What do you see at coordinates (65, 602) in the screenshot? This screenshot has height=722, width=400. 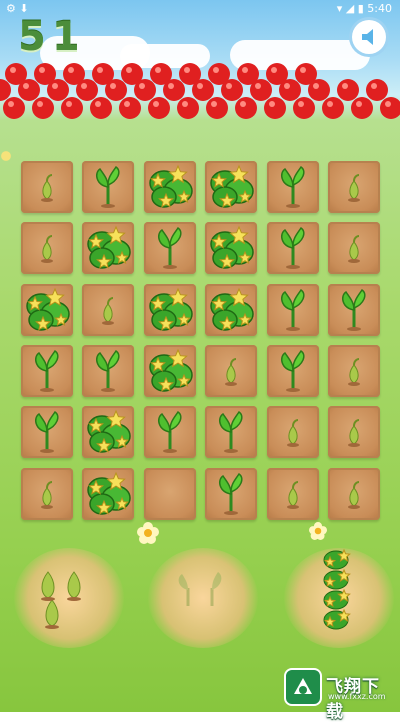 I see `sprout-cluster-icon` at bounding box center [65, 602].